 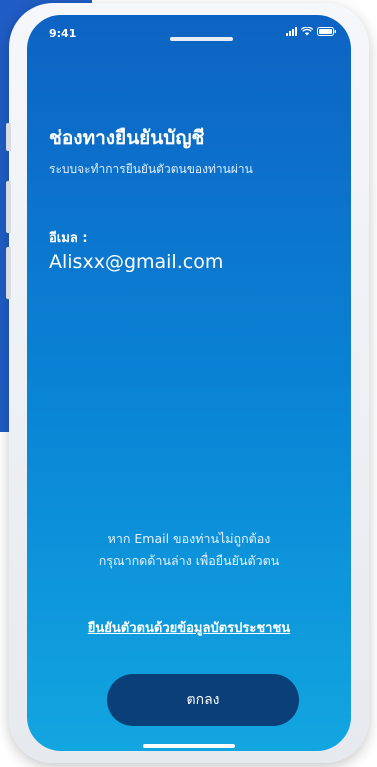 I want to click on status-bar: 9:41, so click(x=189, y=32).